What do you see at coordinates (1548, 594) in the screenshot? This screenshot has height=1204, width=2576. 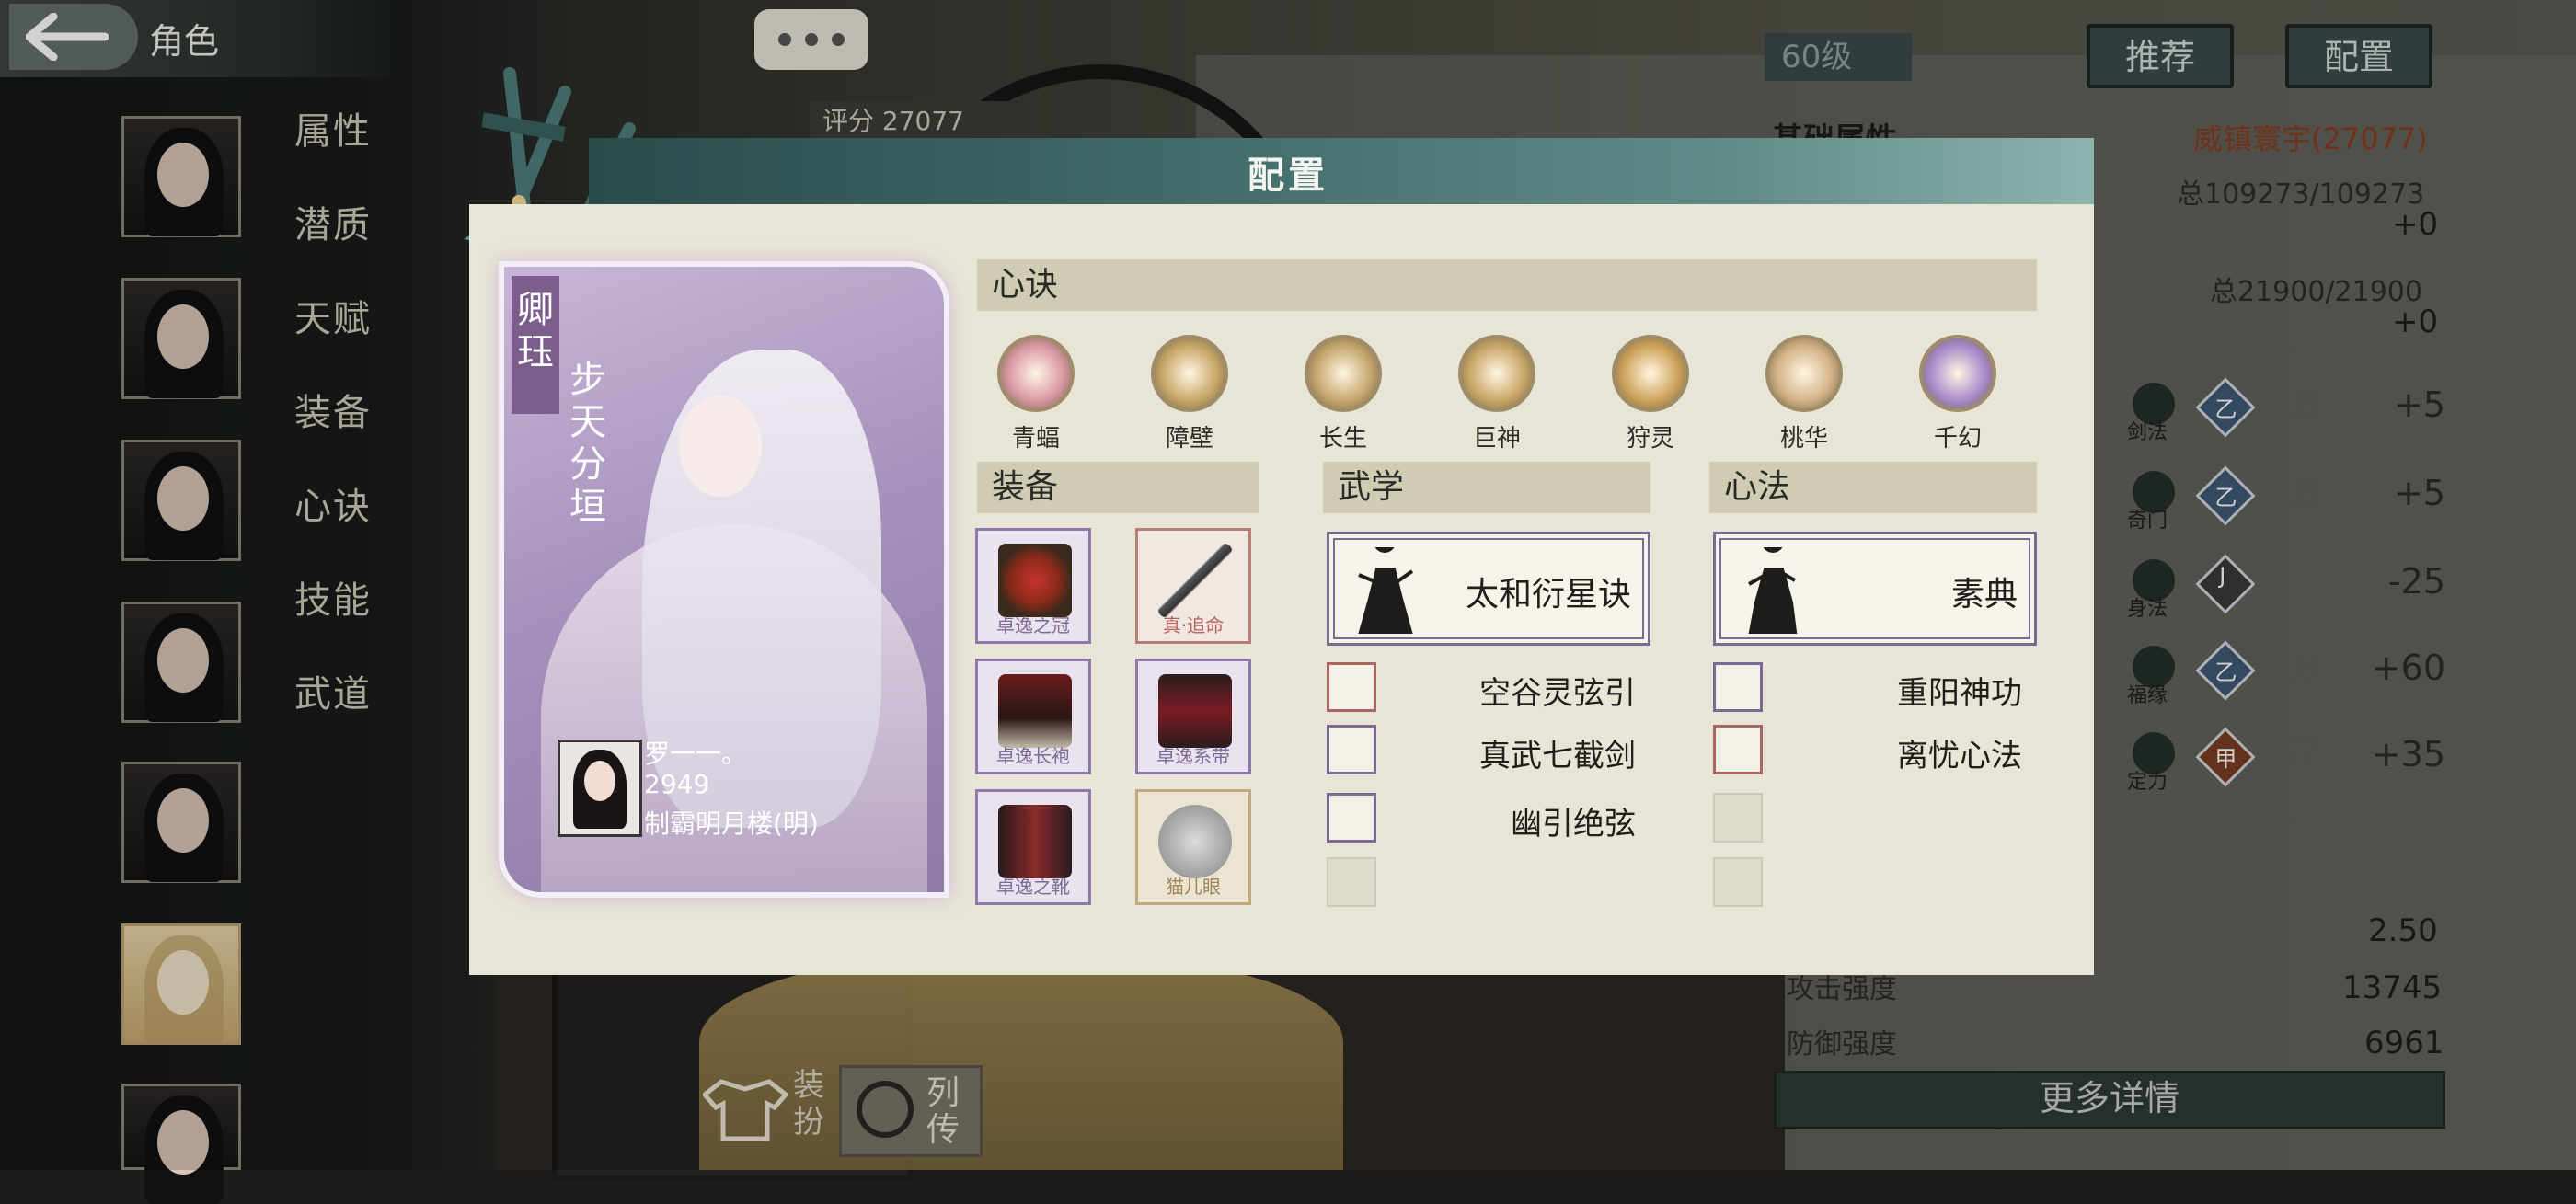 I see `wuxue-main-name: 太和衍星诀` at bounding box center [1548, 594].